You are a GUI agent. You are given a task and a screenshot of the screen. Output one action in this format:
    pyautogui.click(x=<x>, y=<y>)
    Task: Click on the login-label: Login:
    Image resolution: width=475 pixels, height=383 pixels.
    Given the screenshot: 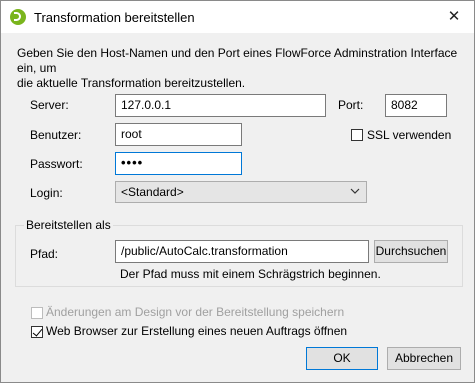 What is the action you would take?
    pyautogui.click(x=46, y=193)
    